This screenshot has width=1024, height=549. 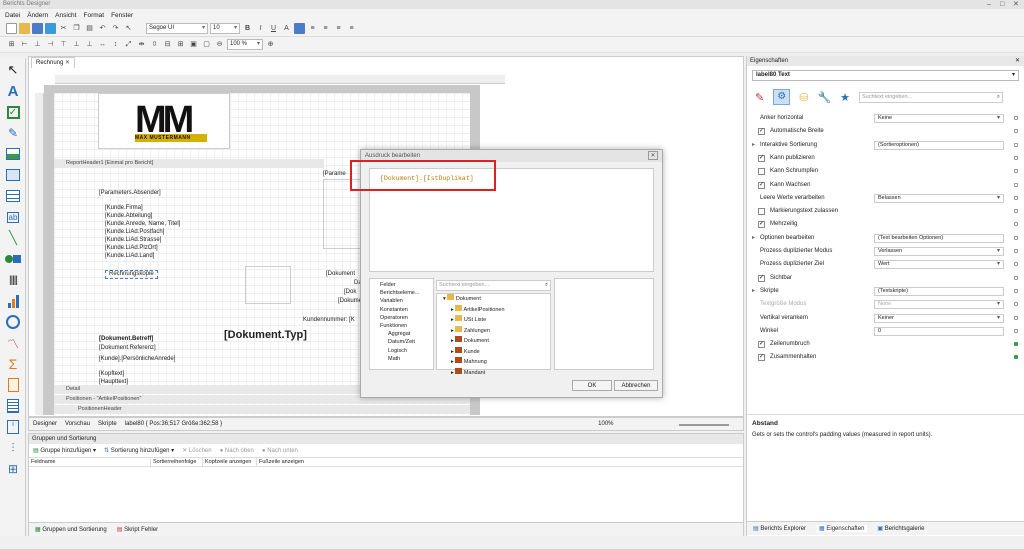 I want to click on property-row: ✓ Sichtbar, so click(x=886, y=278).